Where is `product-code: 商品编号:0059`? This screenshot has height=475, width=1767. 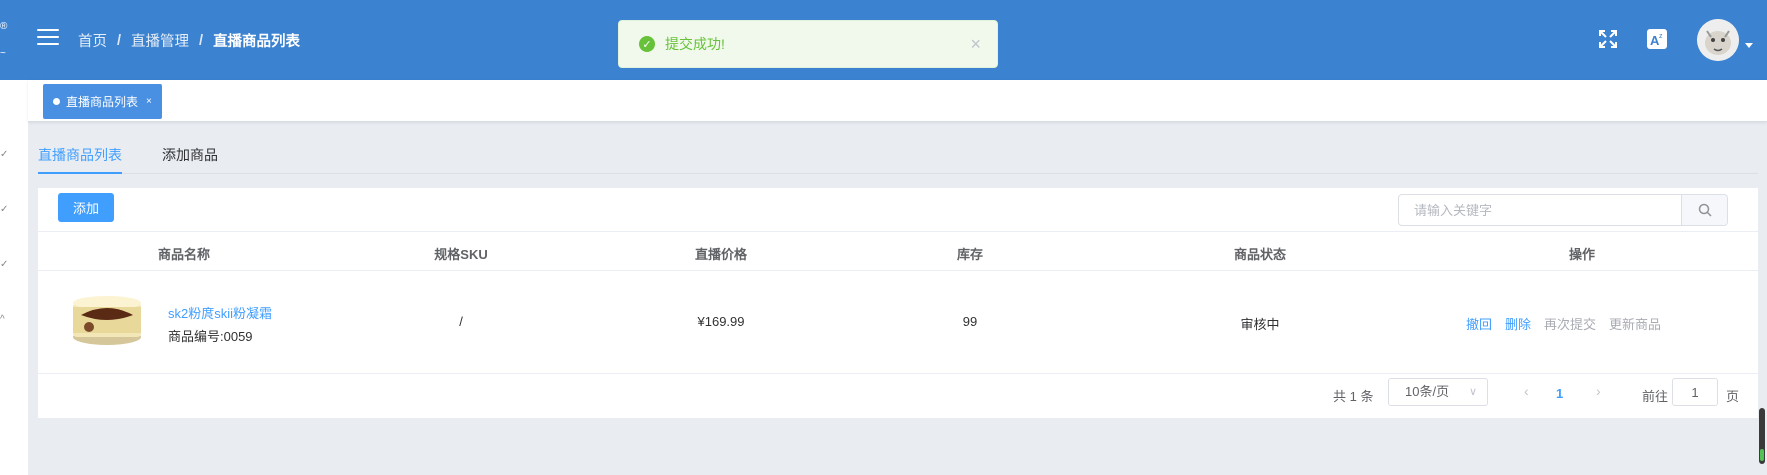 product-code: 商品编号:0059 is located at coordinates (210, 336).